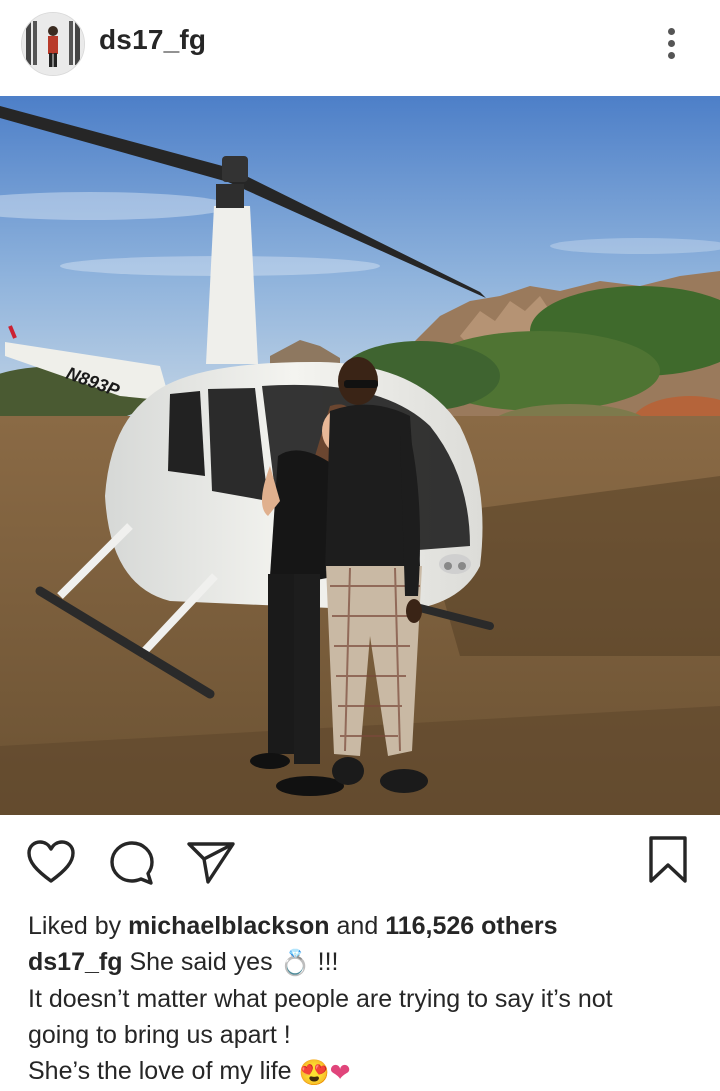 This screenshot has height=1091, width=720. I want to click on caption-exclaim: !!!, so click(328, 962).